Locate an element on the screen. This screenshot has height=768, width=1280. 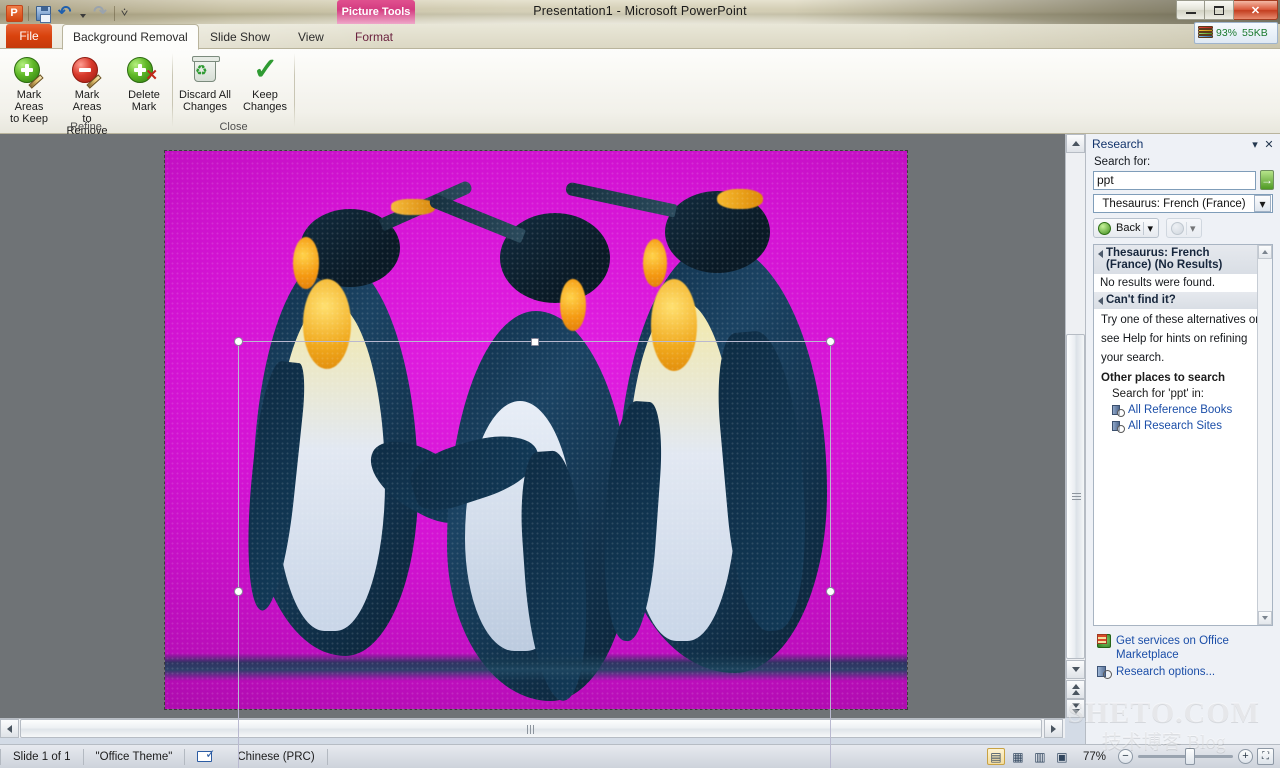
results-scrollbar is located at coordinates (1264, 435).